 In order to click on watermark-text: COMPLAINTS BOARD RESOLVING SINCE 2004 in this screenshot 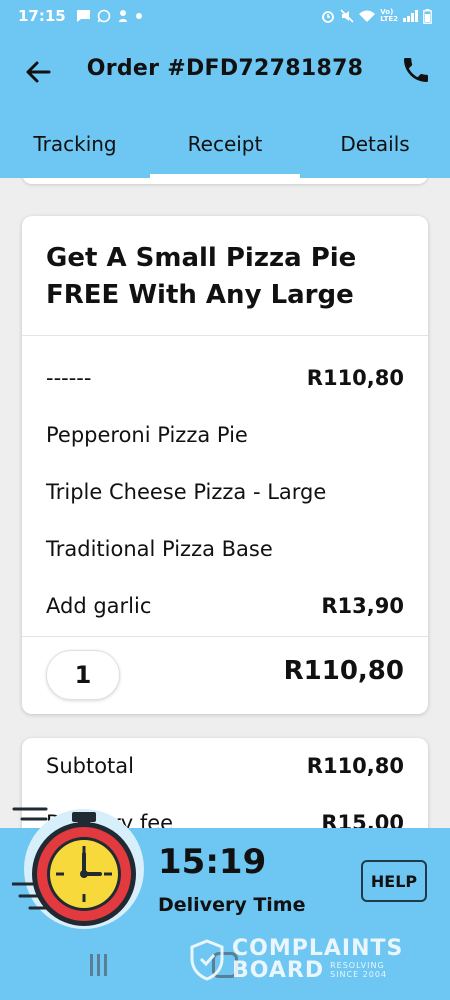, I will do `click(318, 959)`.